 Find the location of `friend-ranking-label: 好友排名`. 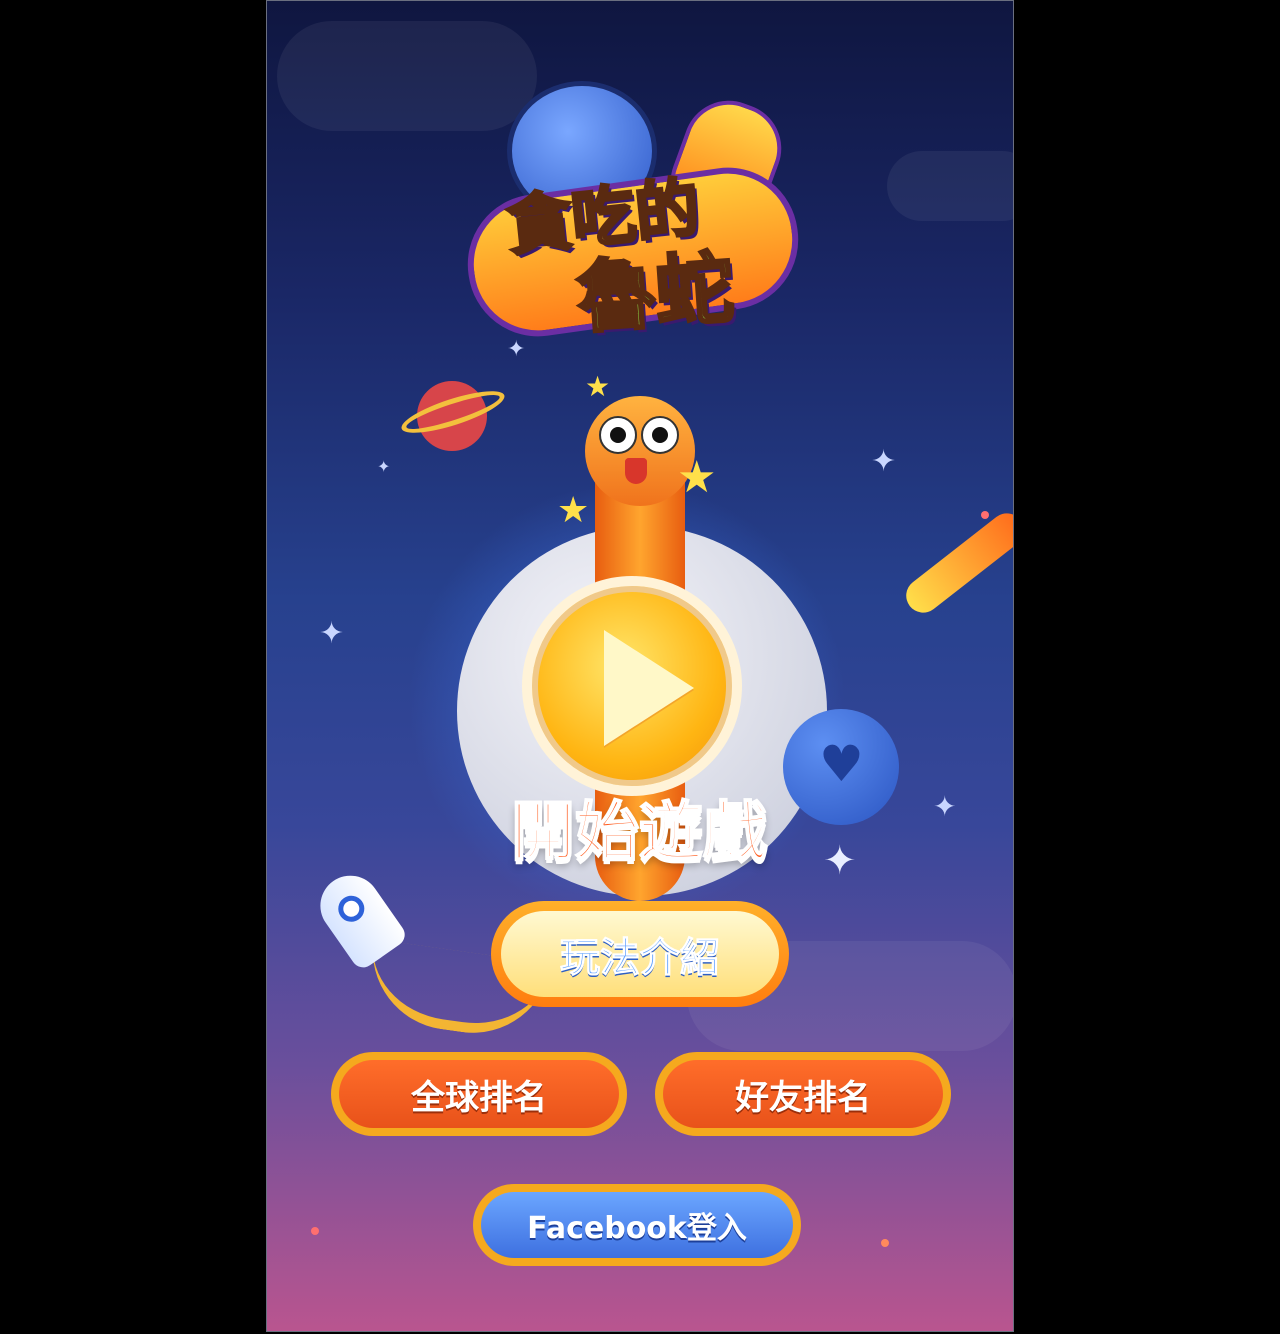

friend-ranking-label: 好友排名 is located at coordinates (803, 1097).